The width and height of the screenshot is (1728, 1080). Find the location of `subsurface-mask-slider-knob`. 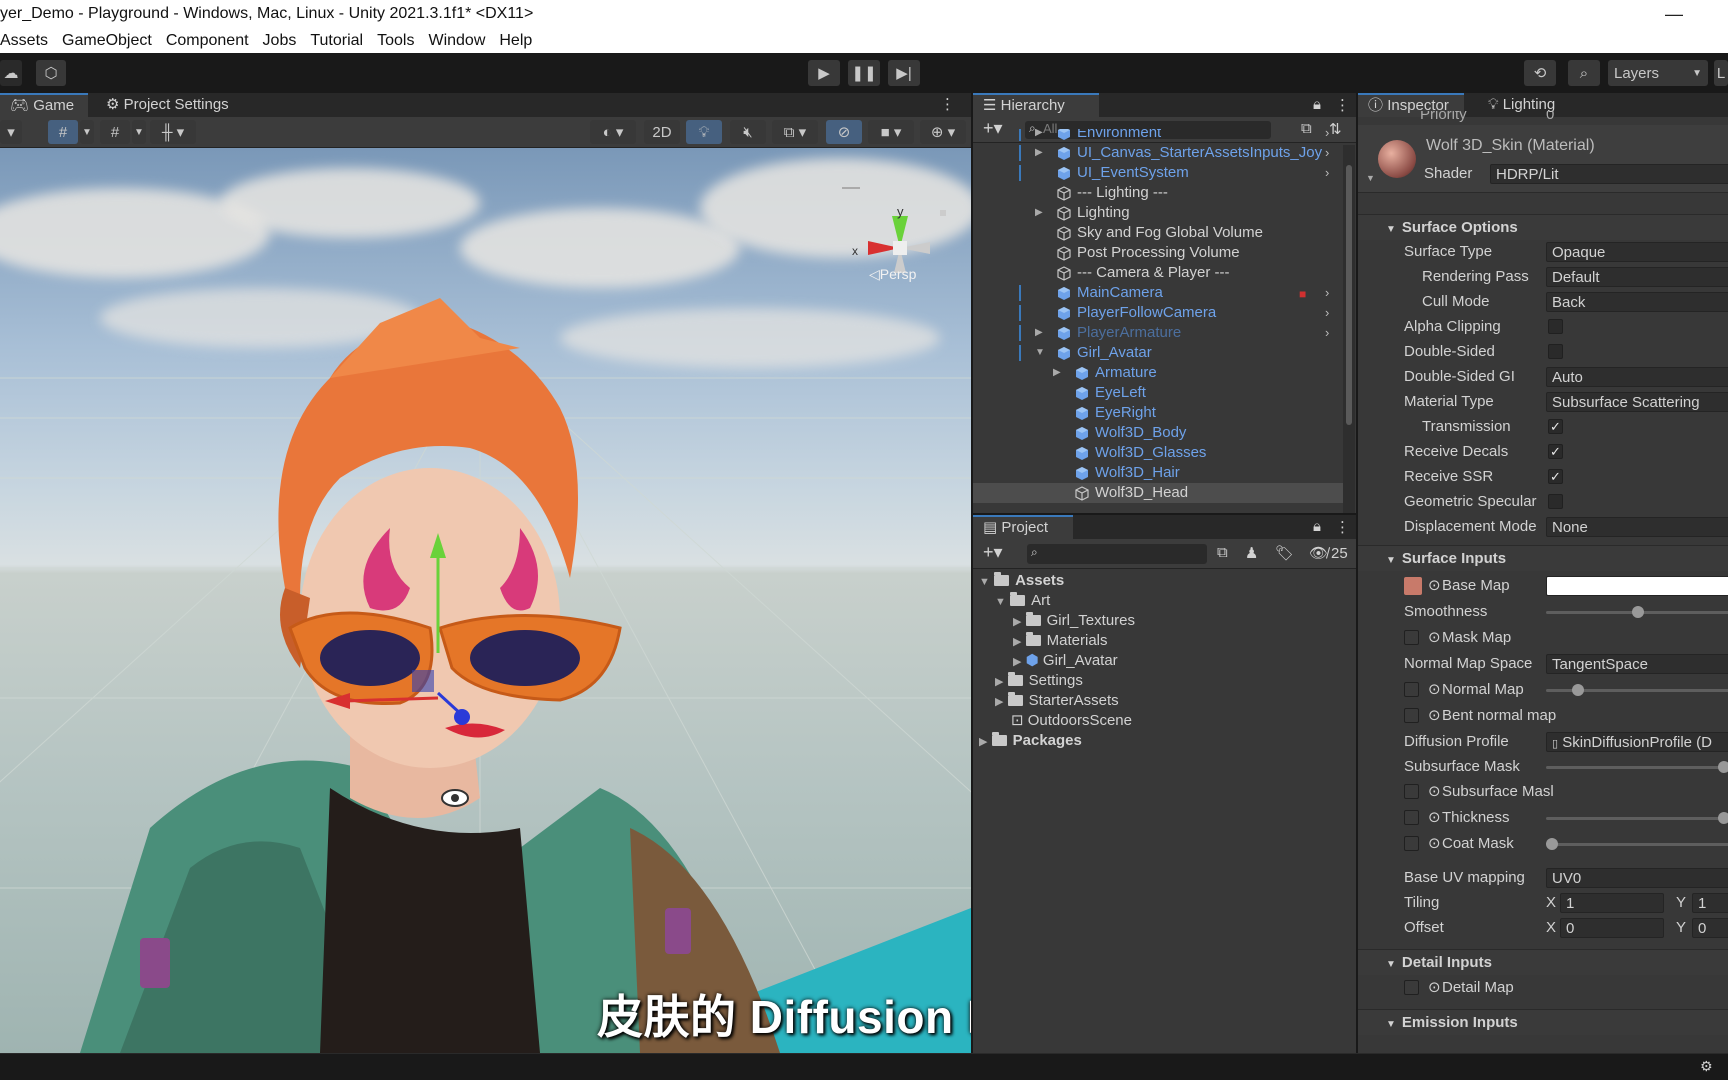

subsurface-mask-slider-knob is located at coordinates (1723, 767).